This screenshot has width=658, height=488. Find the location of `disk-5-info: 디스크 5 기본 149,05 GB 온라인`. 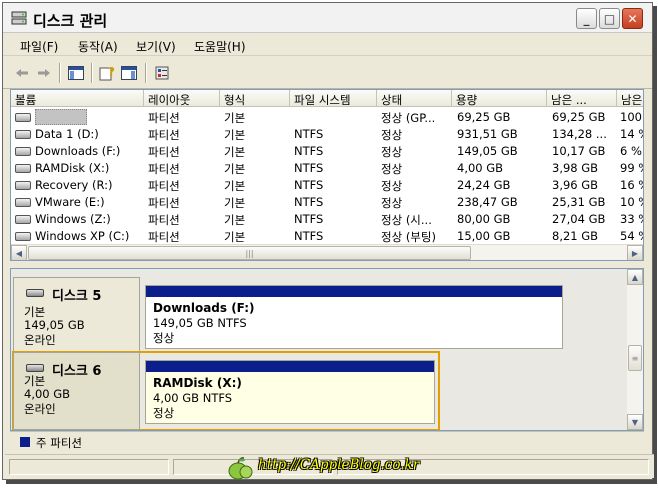

disk-5-info: 디스크 5 기본 149,05 GB 온라인 is located at coordinates (76, 316).